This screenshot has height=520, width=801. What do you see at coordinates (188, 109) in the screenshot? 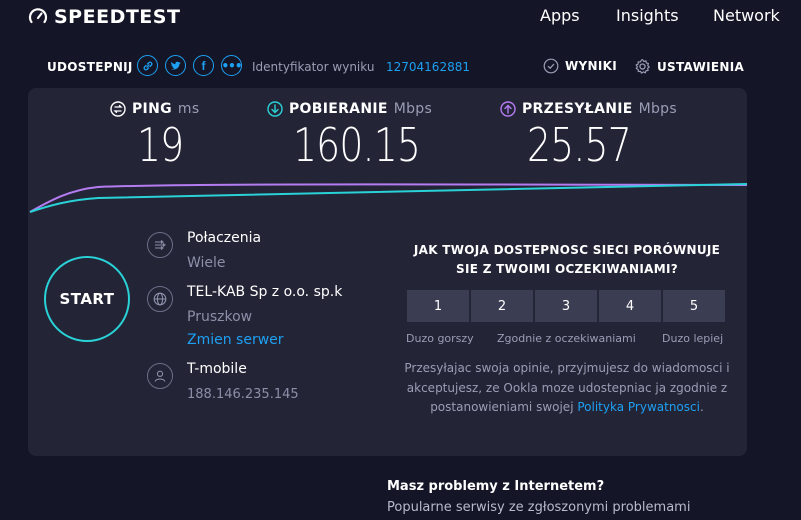
I see `ping-unit: ms` at bounding box center [188, 109].